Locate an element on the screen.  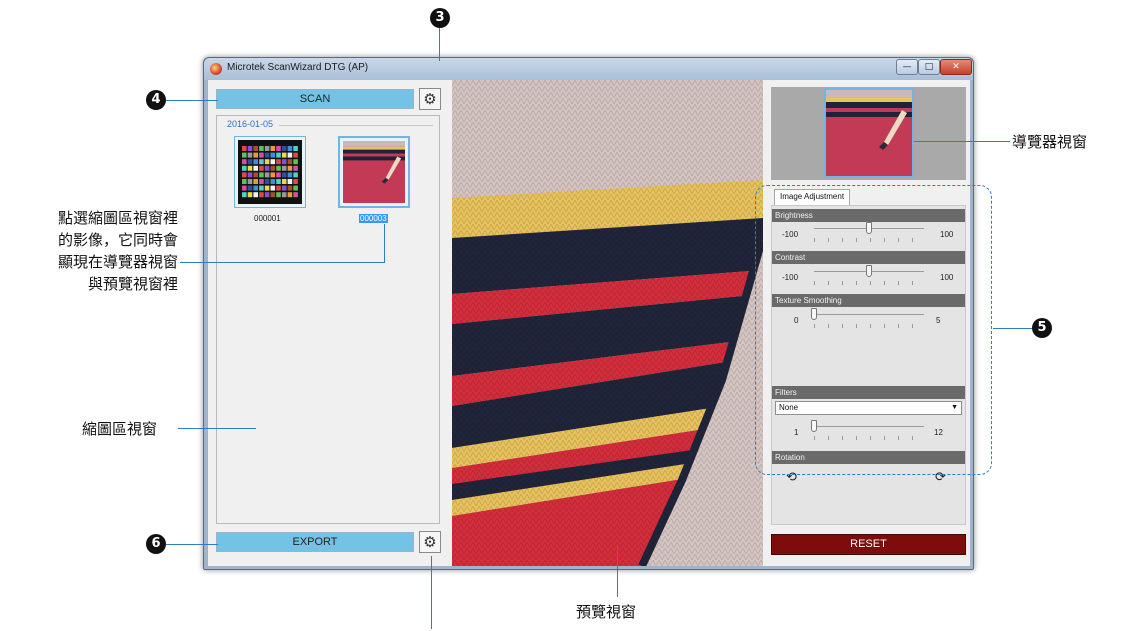
export-settings-leader is located at coordinates (431, 592).